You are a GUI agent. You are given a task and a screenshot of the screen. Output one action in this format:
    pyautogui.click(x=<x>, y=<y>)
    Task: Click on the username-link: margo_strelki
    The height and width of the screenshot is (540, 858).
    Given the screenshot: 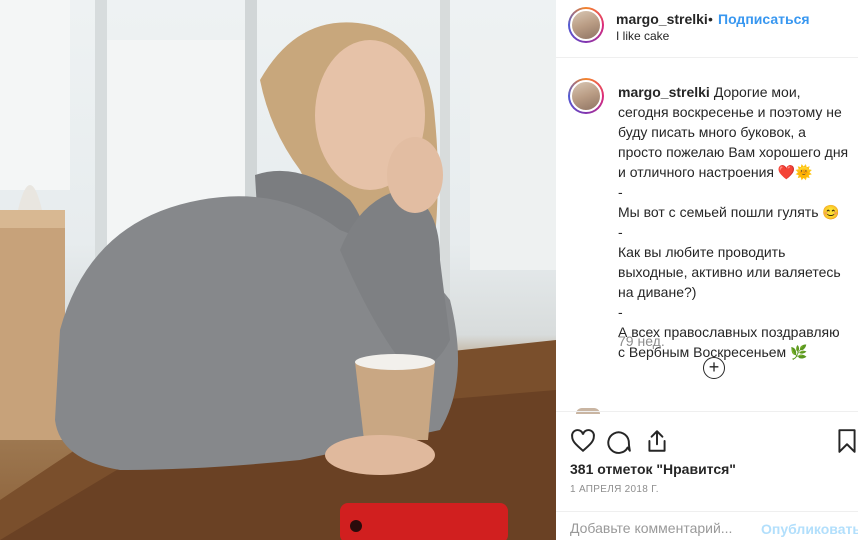 What is the action you would take?
    pyautogui.click(x=662, y=19)
    